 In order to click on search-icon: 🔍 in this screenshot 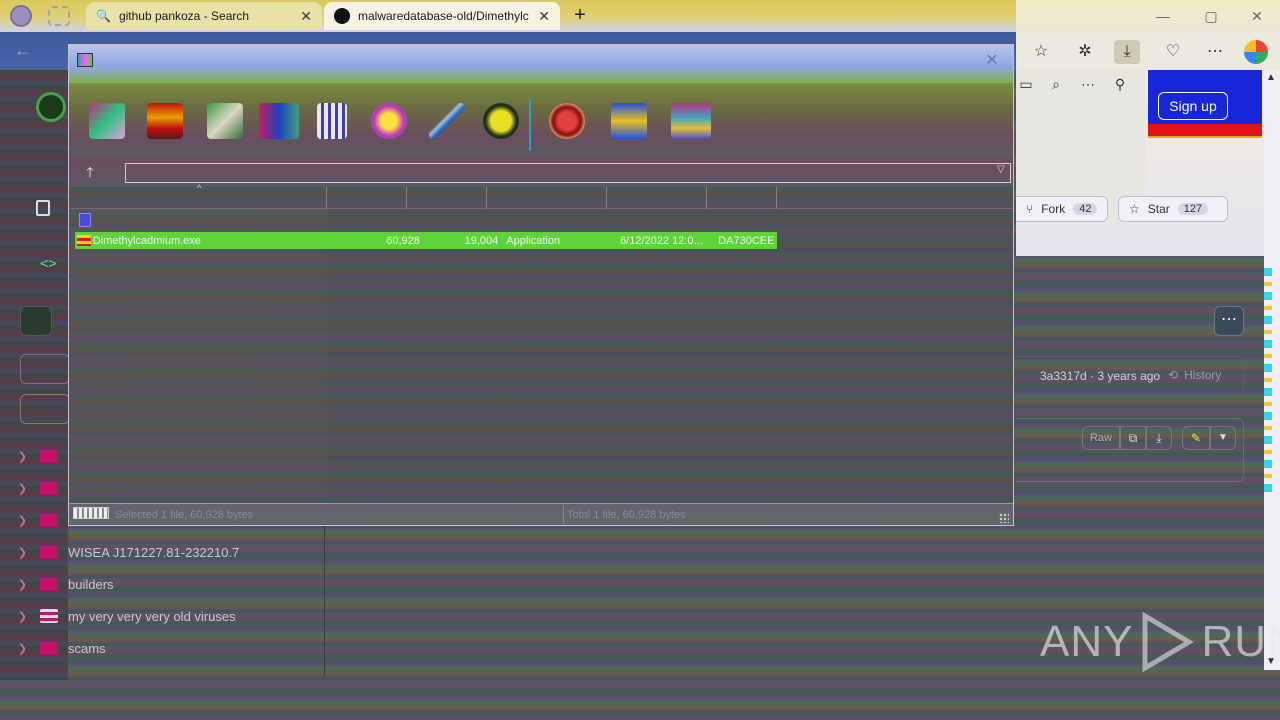, I will do `click(103, 16)`.